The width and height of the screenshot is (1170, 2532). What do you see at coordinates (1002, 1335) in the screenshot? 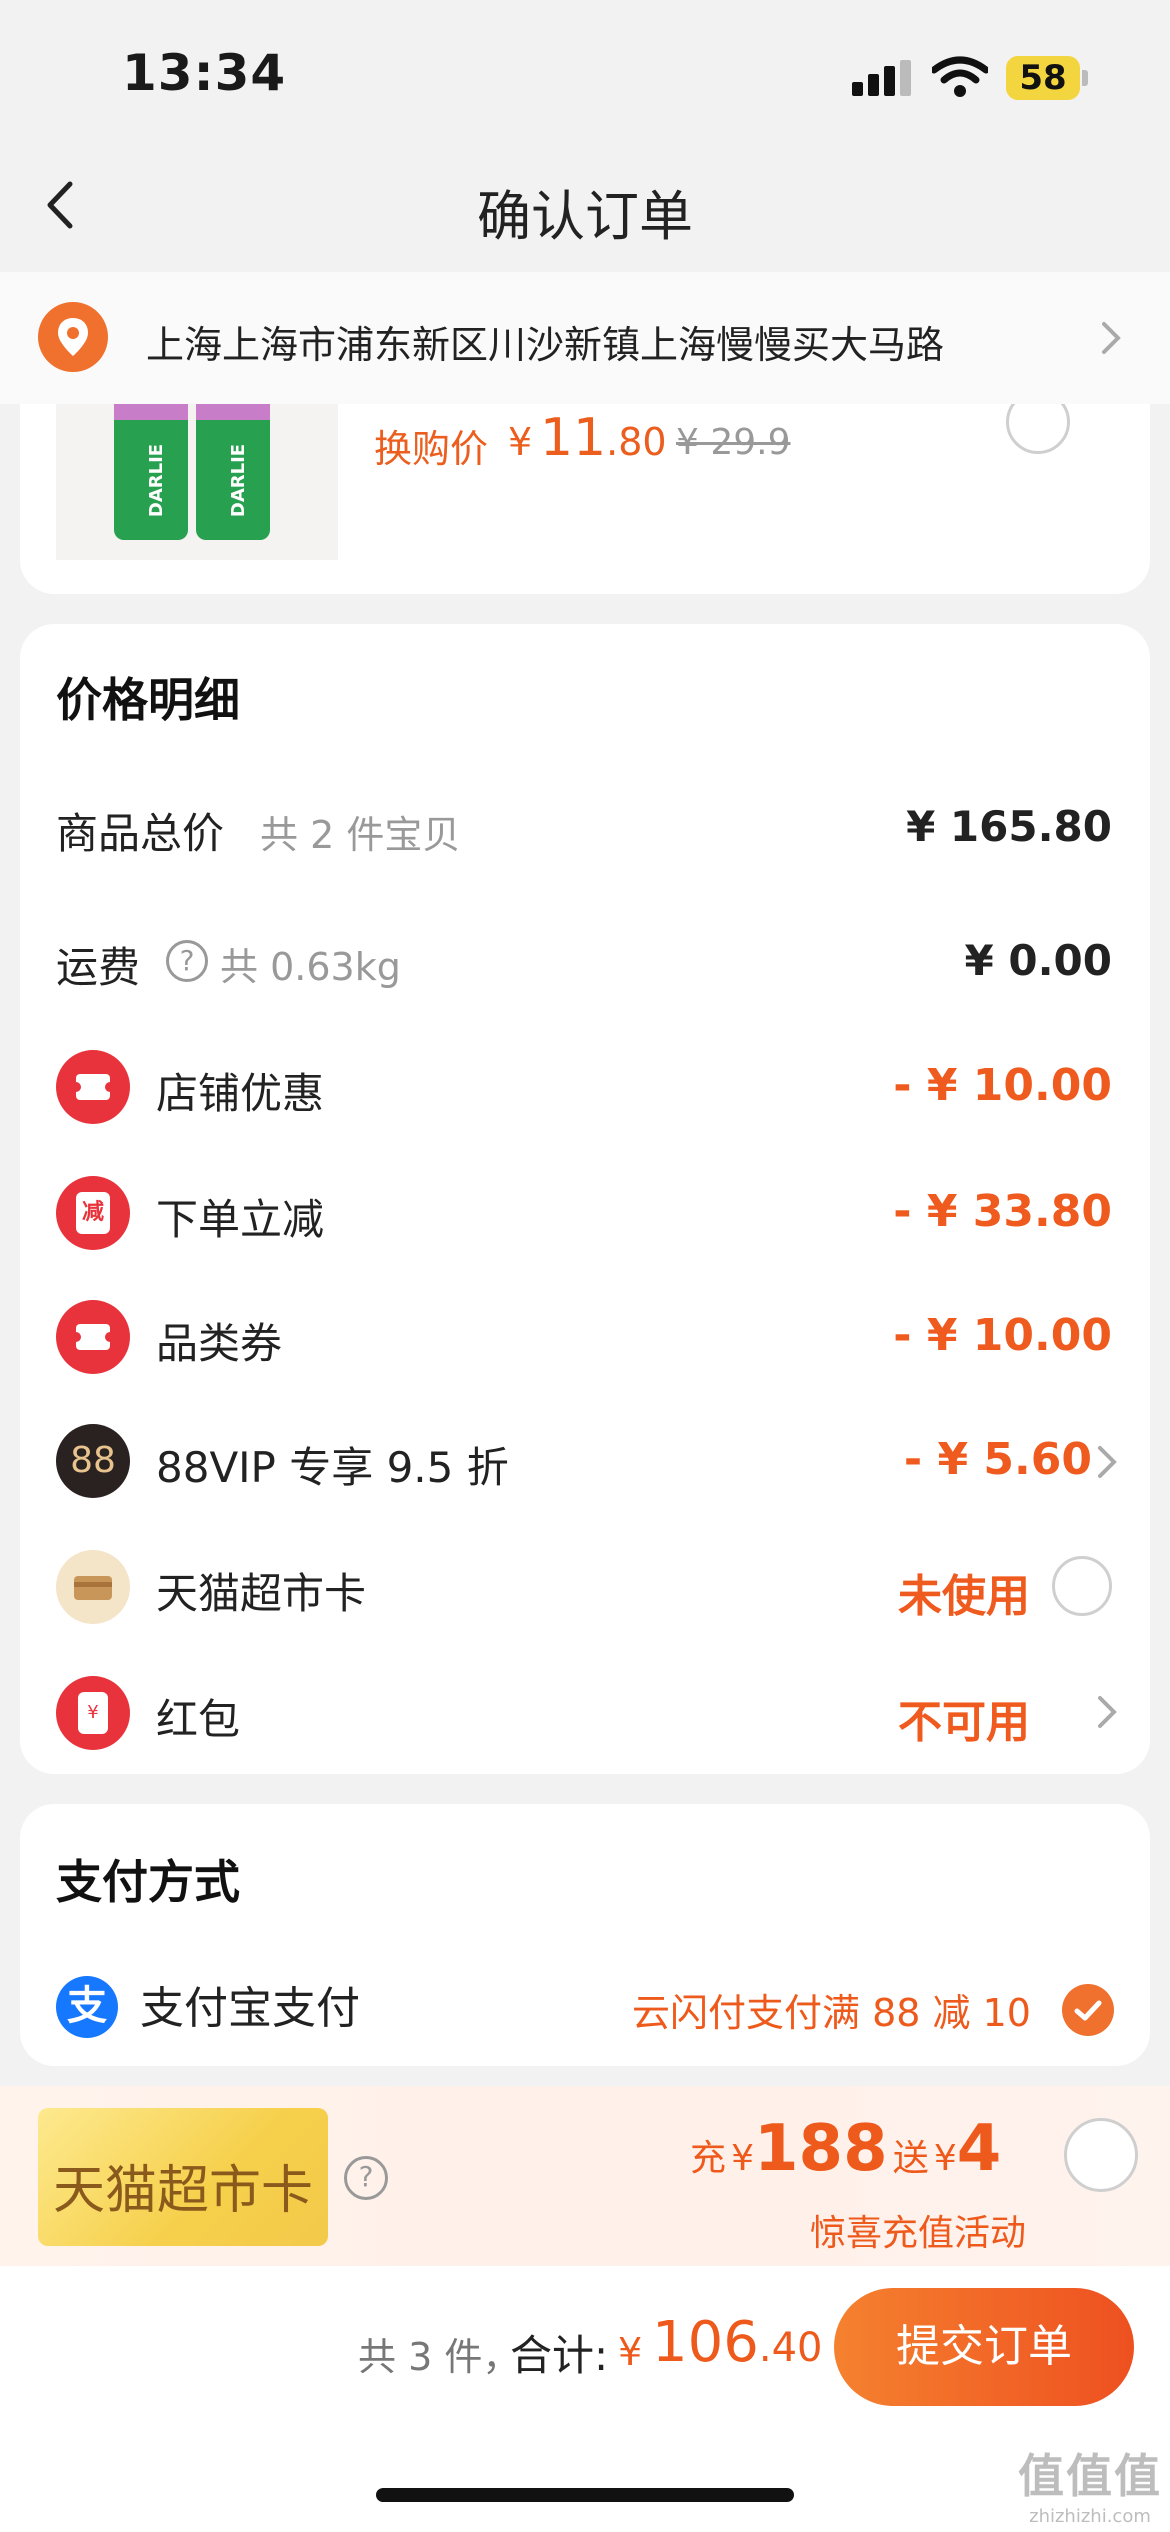
I see `discount-value-category: - ¥ 10.00` at bounding box center [1002, 1335].